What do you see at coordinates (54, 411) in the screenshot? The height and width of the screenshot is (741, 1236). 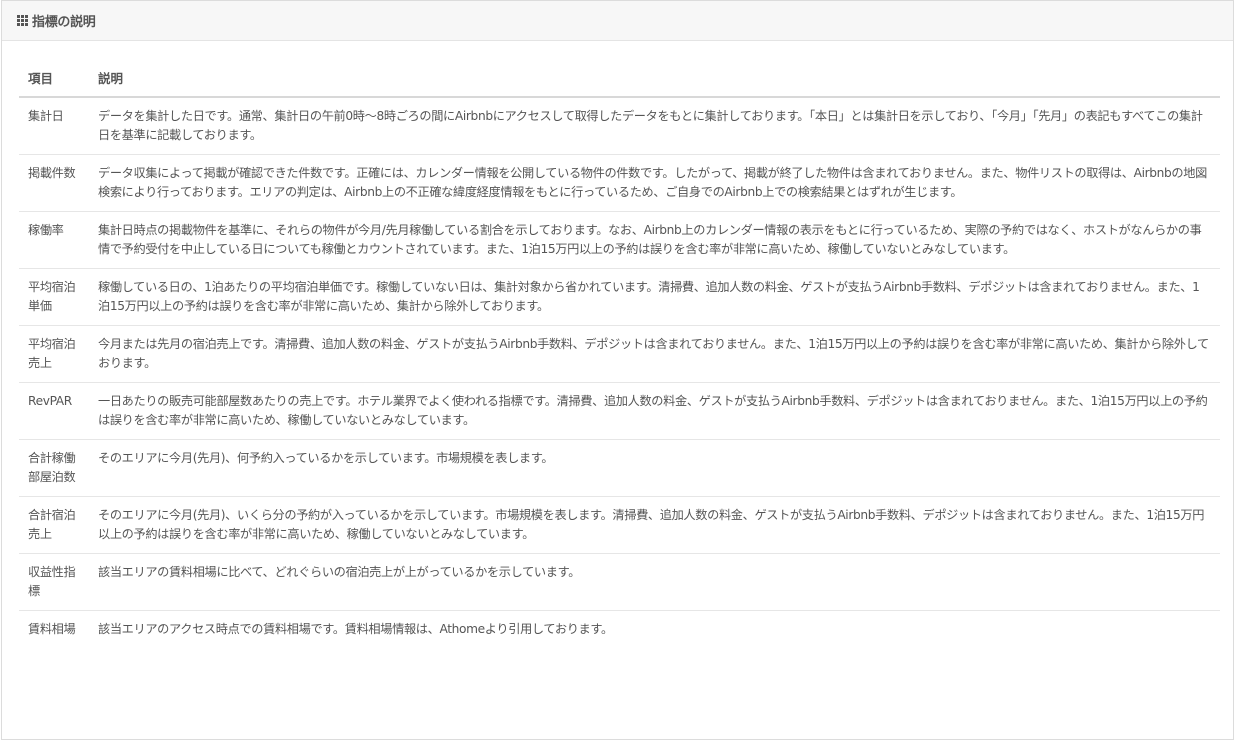 I see `metric-name: RevPAR` at bounding box center [54, 411].